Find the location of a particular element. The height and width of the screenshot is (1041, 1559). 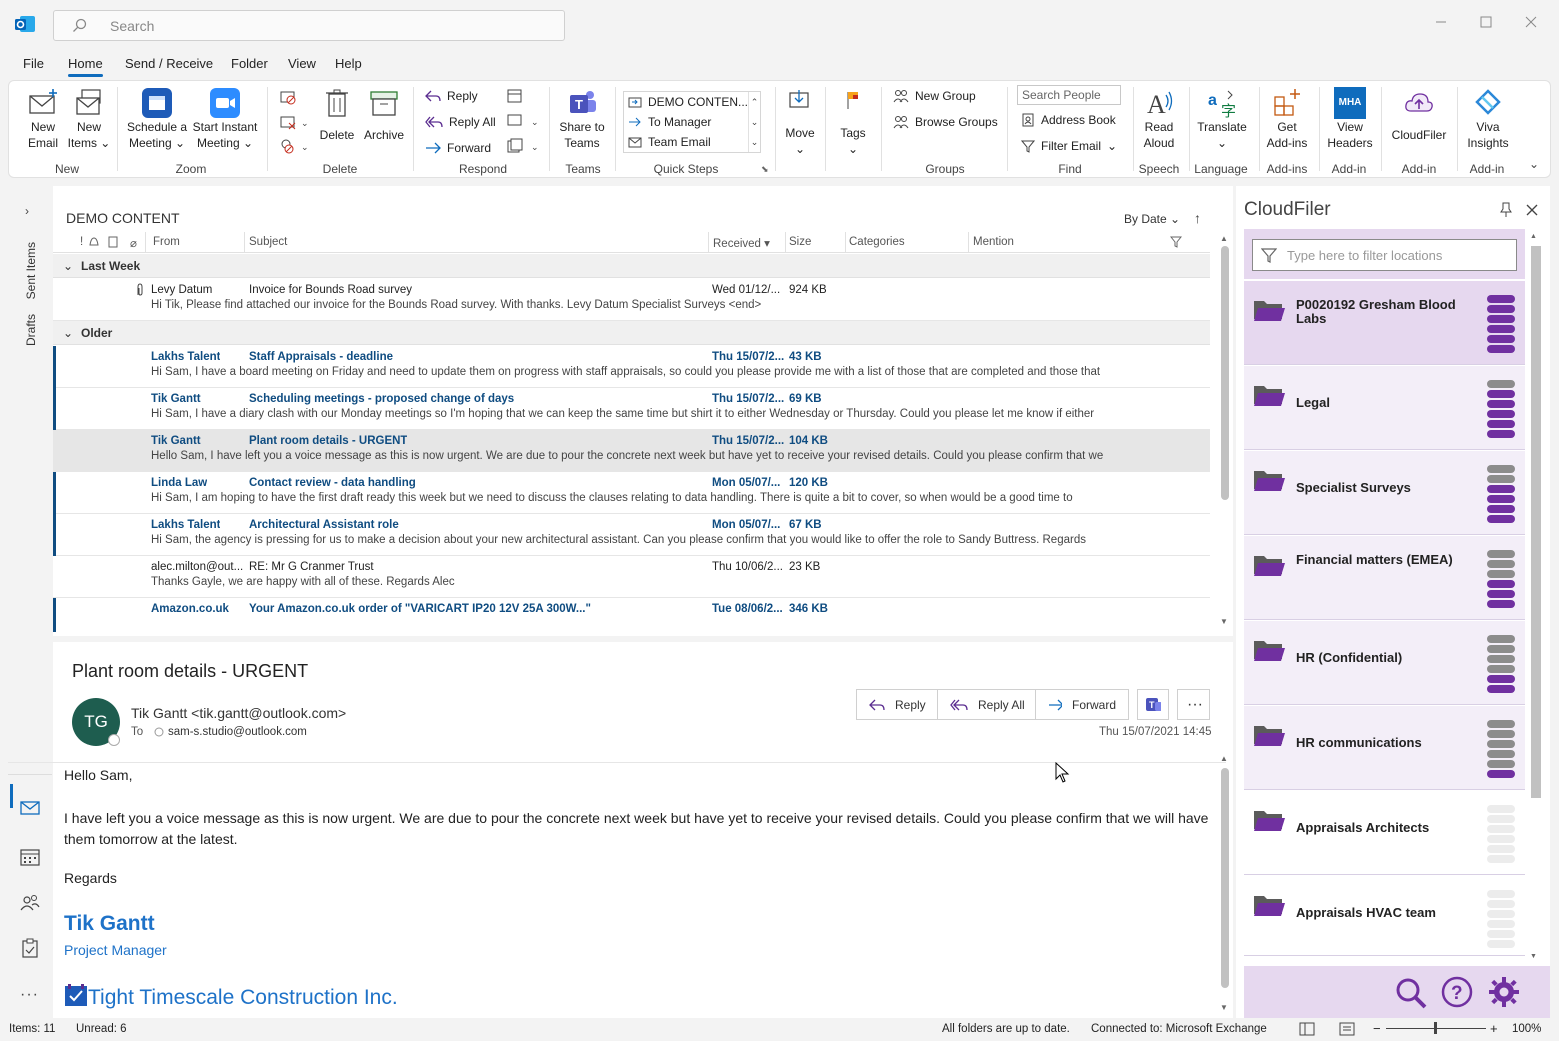

instant-meeting-button: Start Instant Meeting ⌄ is located at coordinates (225, 119).